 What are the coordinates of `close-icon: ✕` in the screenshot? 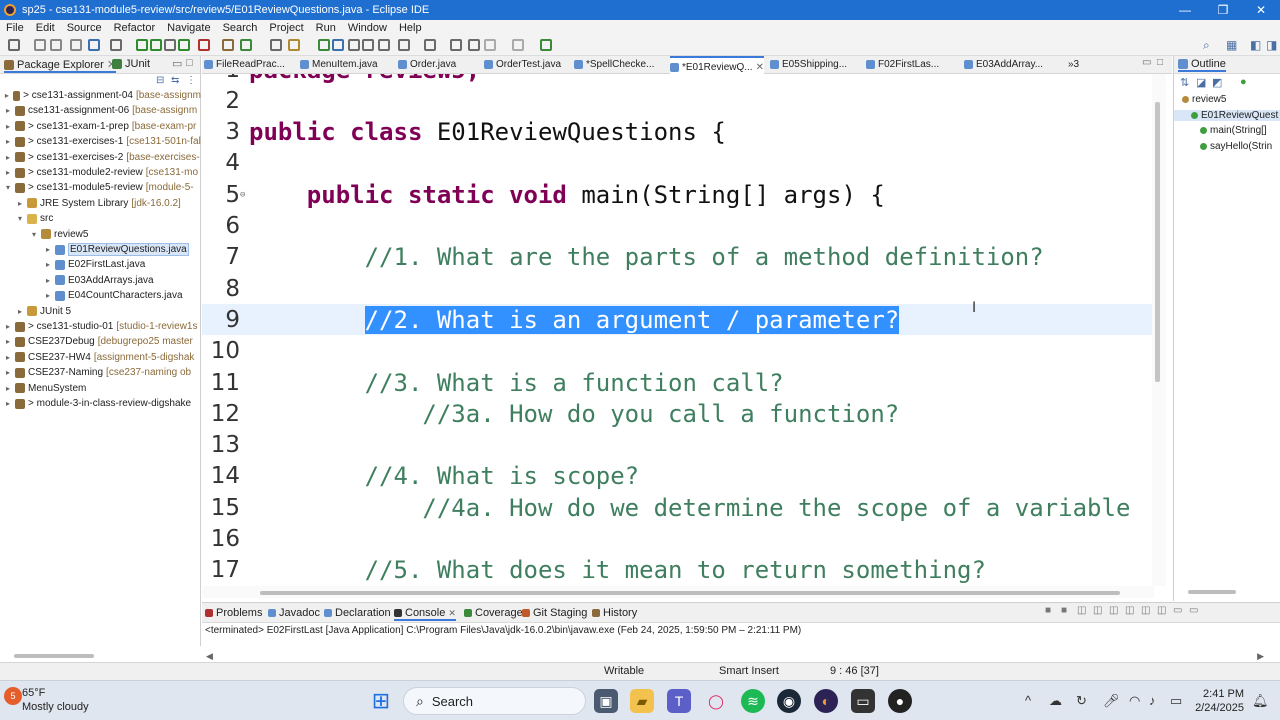 It's located at (452, 613).